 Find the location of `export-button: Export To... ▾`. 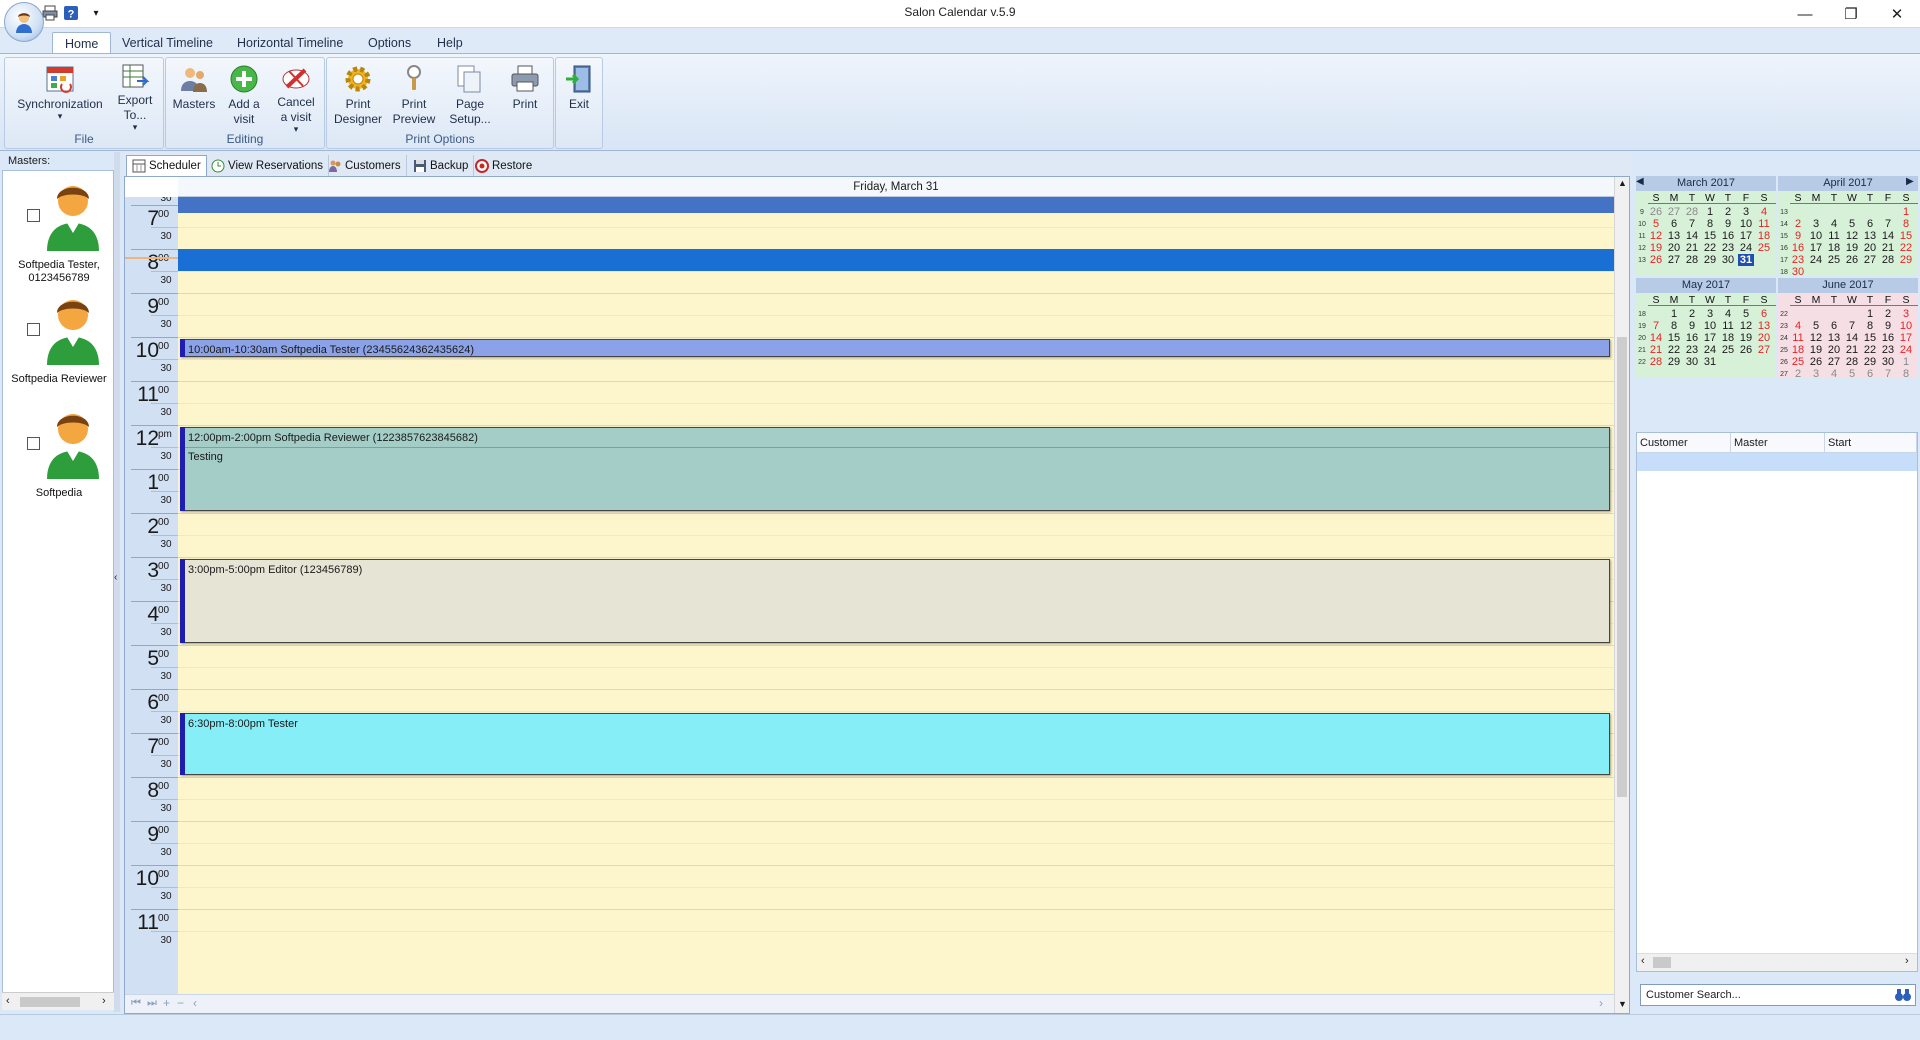

export-button: Export To... ▾ is located at coordinates (135, 97).